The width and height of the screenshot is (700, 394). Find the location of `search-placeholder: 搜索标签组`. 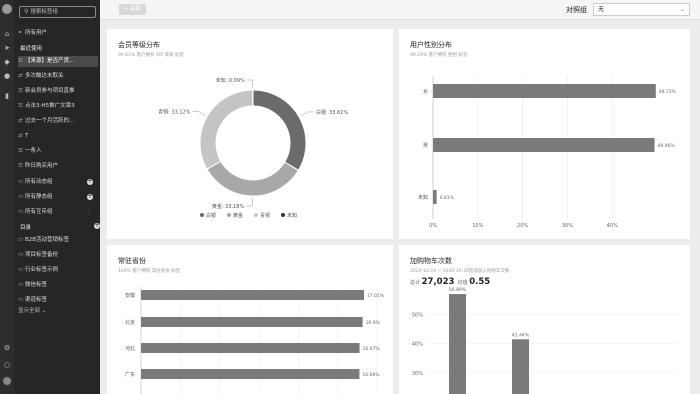

search-placeholder: 搜索标签组 is located at coordinates (44, 12).